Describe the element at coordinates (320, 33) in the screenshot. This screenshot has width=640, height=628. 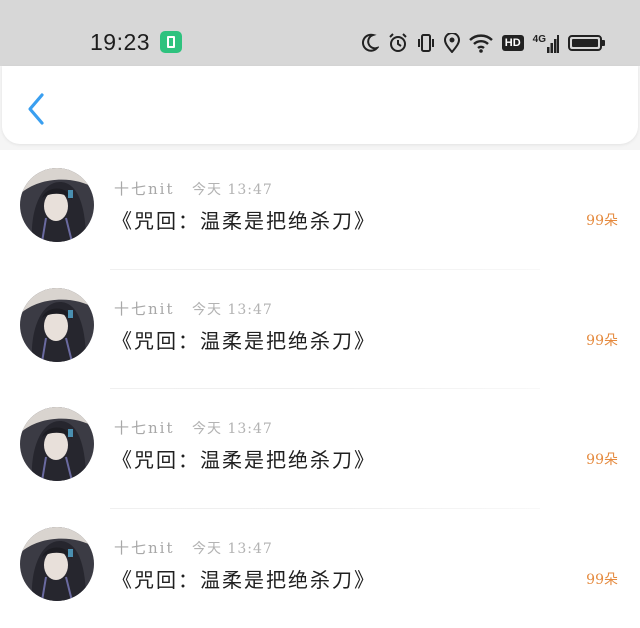
I see `status-bar: 19:23 HD 4G` at that location.